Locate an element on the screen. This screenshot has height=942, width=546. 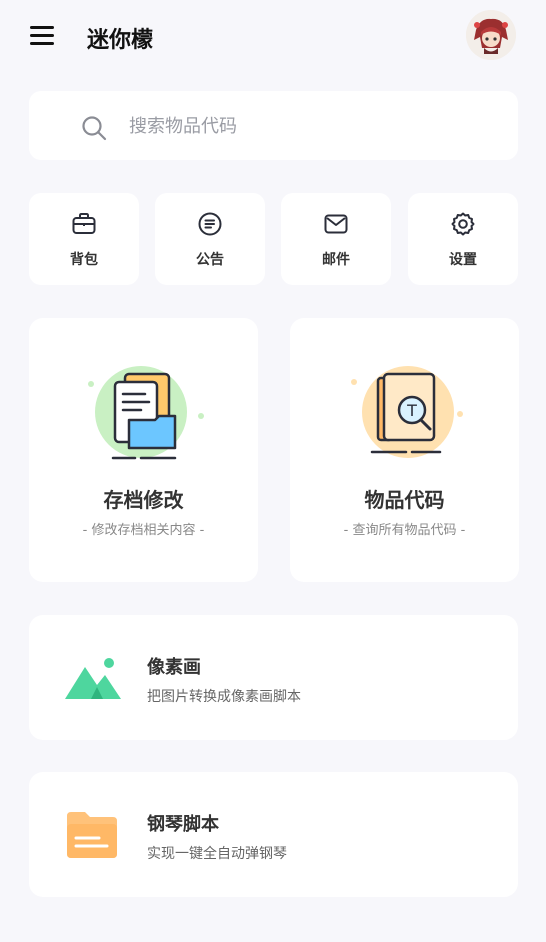
settings-icon is located at coordinates (463, 224).